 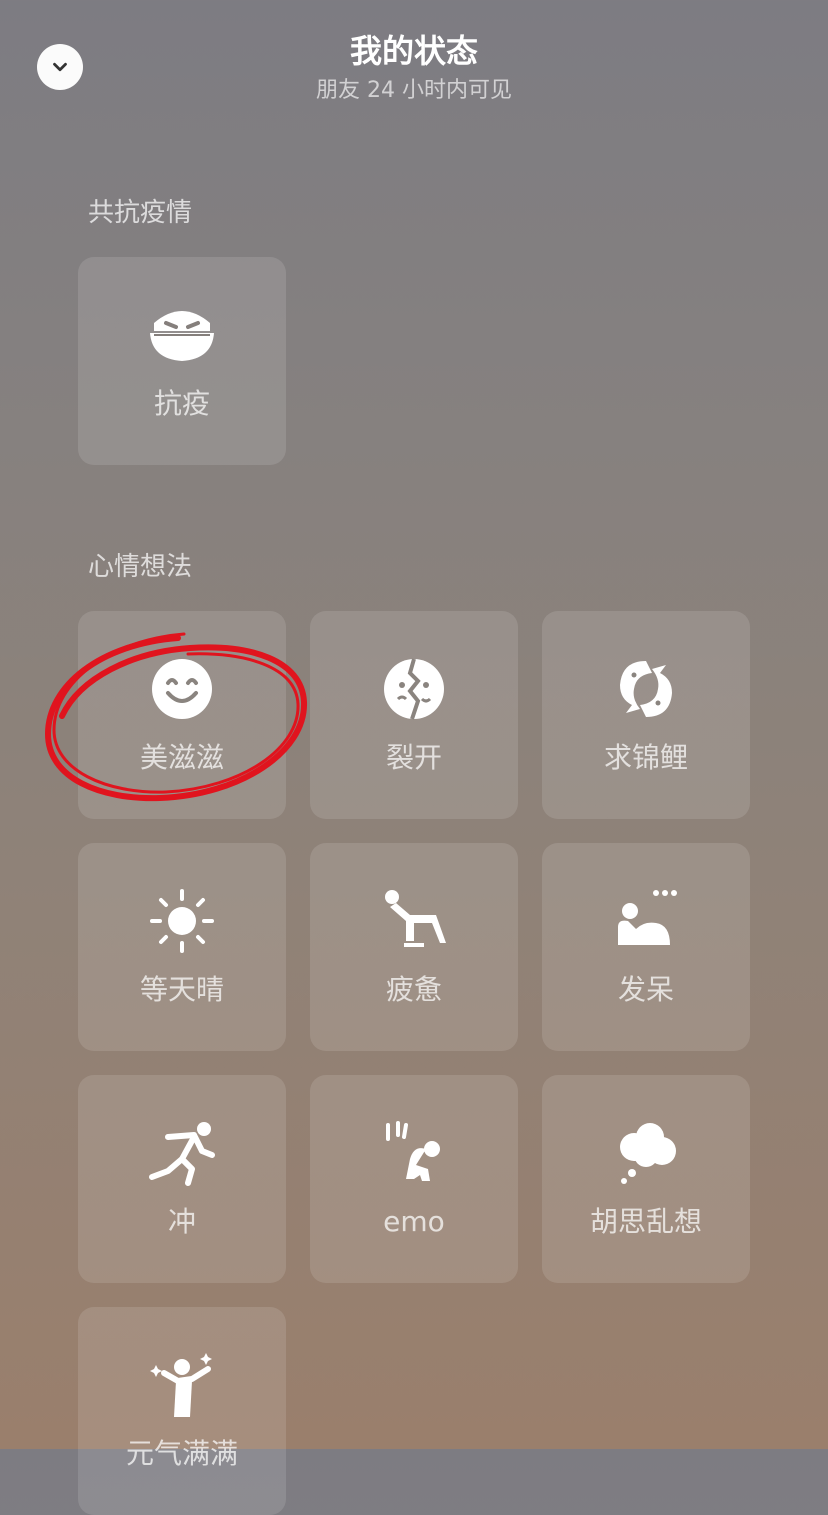 What do you see at coordinates (646, 689) in the screenshot?
I see `koi-fish-icon` at bounding box center [646, 689].